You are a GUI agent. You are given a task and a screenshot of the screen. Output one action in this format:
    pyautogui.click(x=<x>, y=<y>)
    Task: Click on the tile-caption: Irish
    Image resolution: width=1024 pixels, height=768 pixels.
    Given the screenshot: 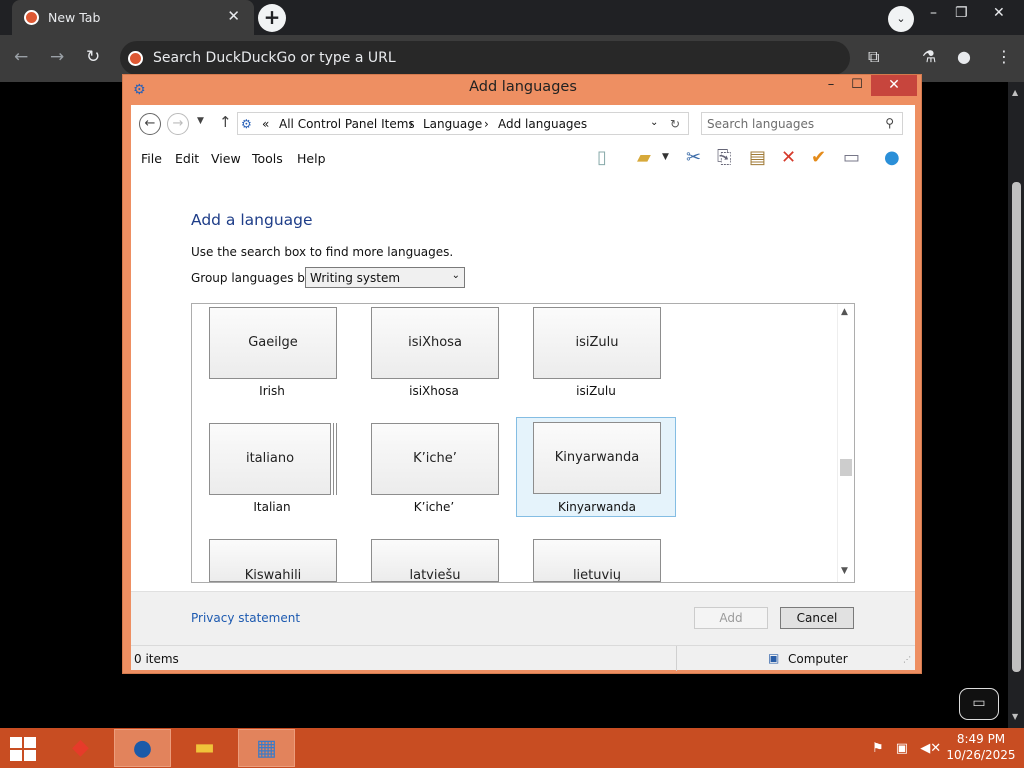 What is the action you would take?
    pyautogui.click(x=272, y=391)
    